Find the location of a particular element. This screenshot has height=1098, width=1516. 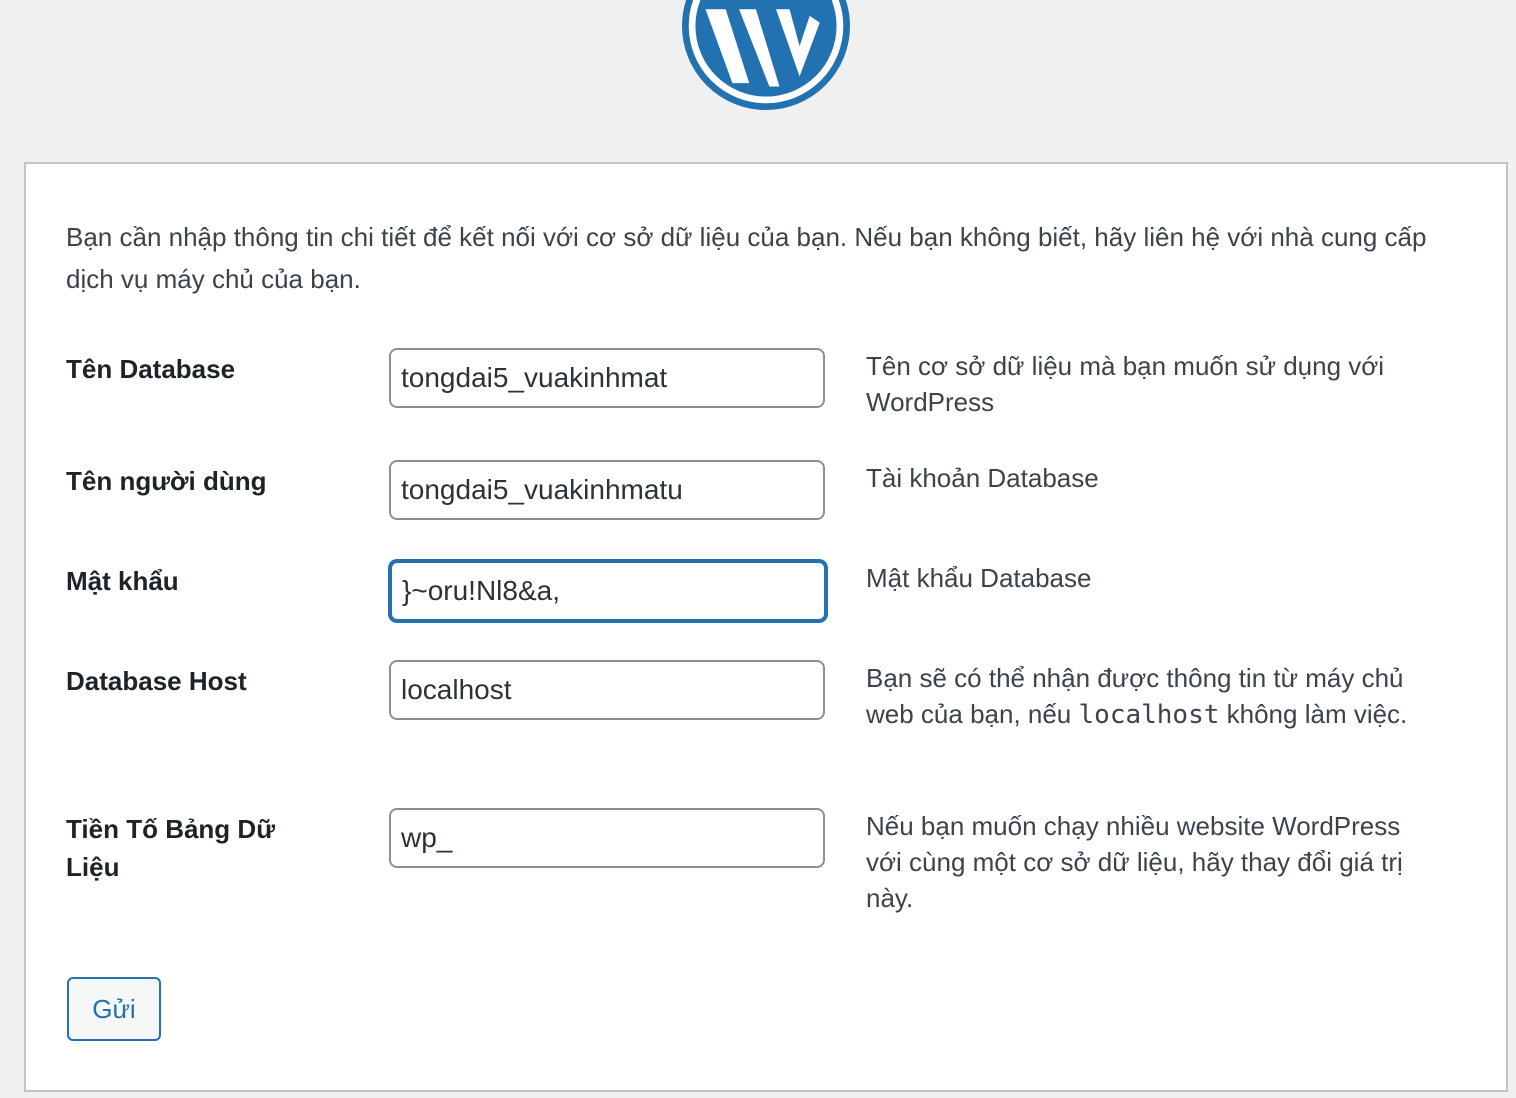

dbhost-input is located at coordinates (607, 690).